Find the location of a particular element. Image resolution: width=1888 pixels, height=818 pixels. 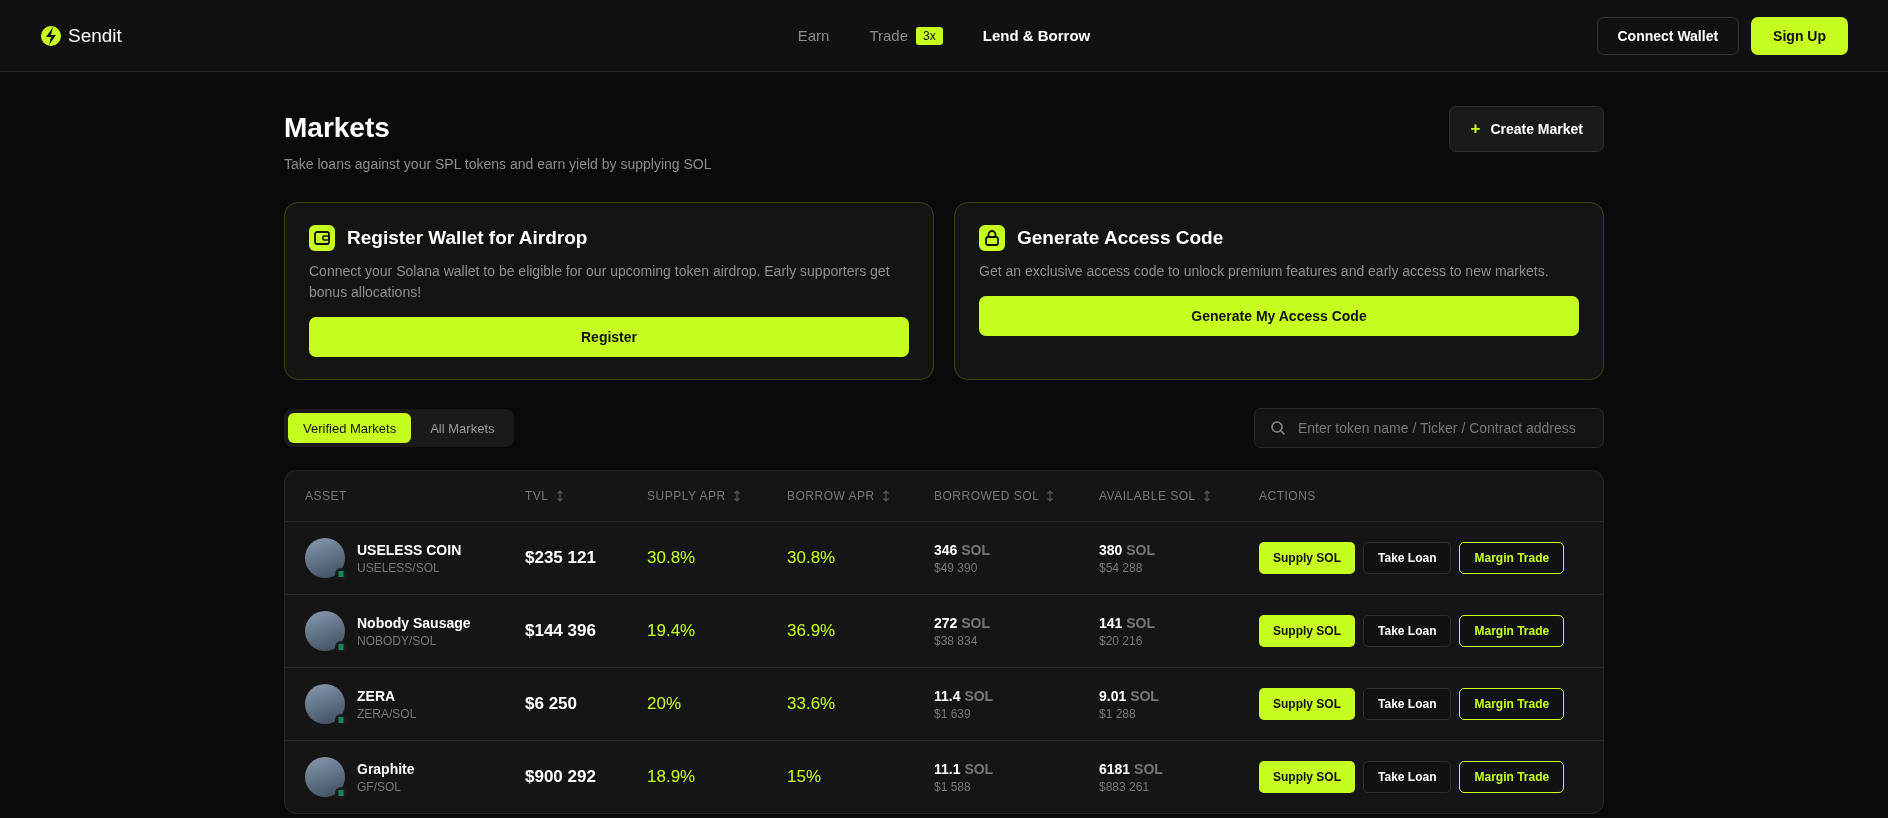

borrow-apr: 33.6% is located at coordinates (811, 703).